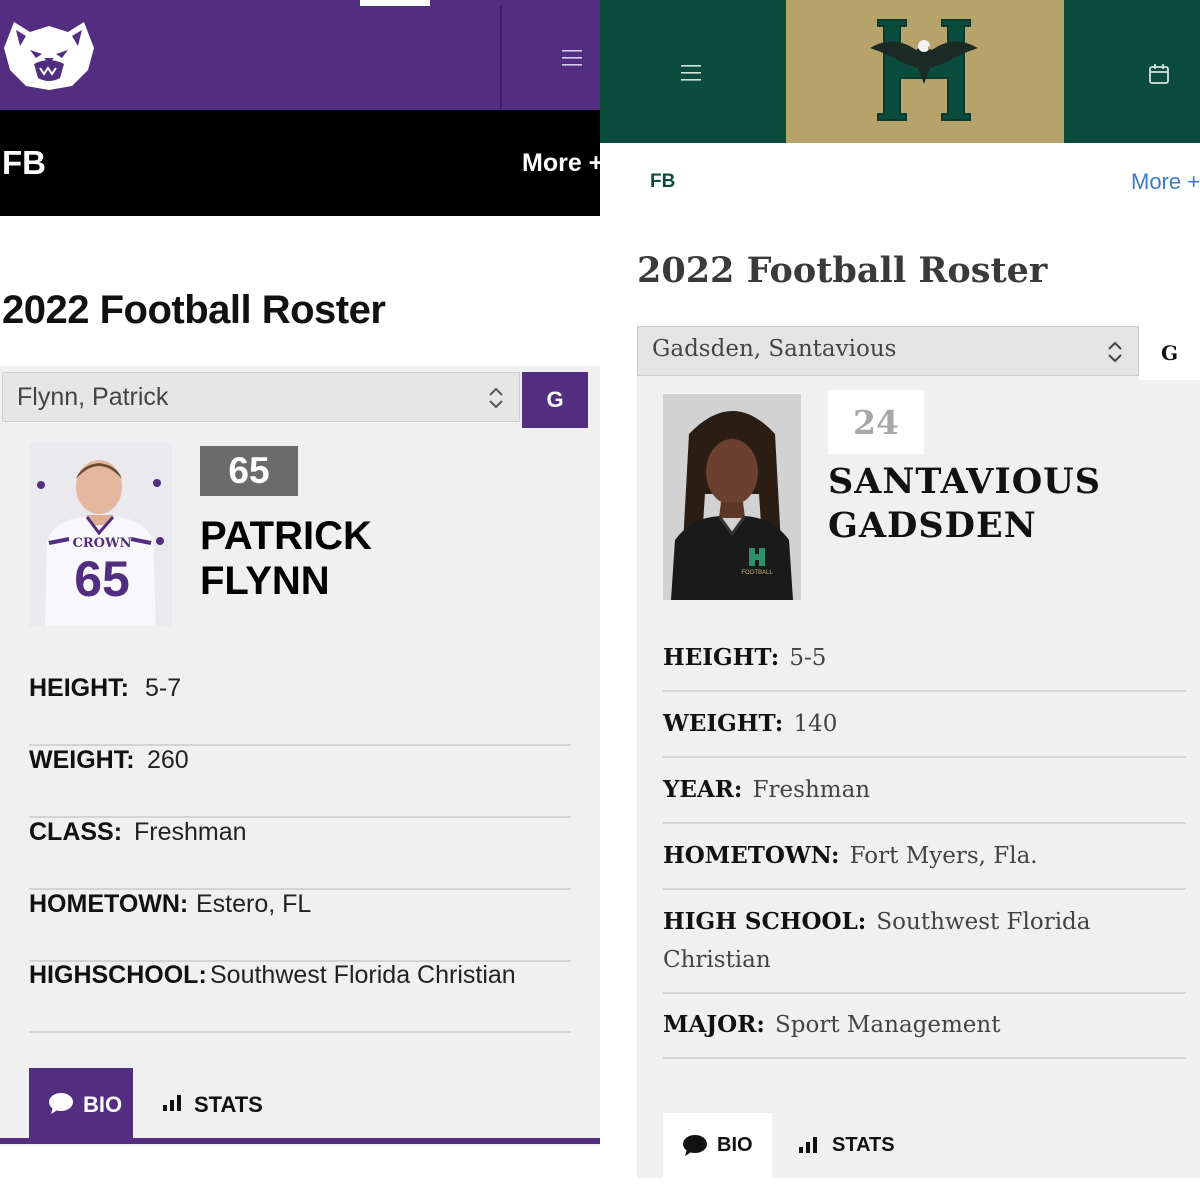 The width and height of the screenshot is (1200, 1200). Describe the element at coordinates (265, 581) in the screenshot. I see `player-last-name: FLYNN` at that location.